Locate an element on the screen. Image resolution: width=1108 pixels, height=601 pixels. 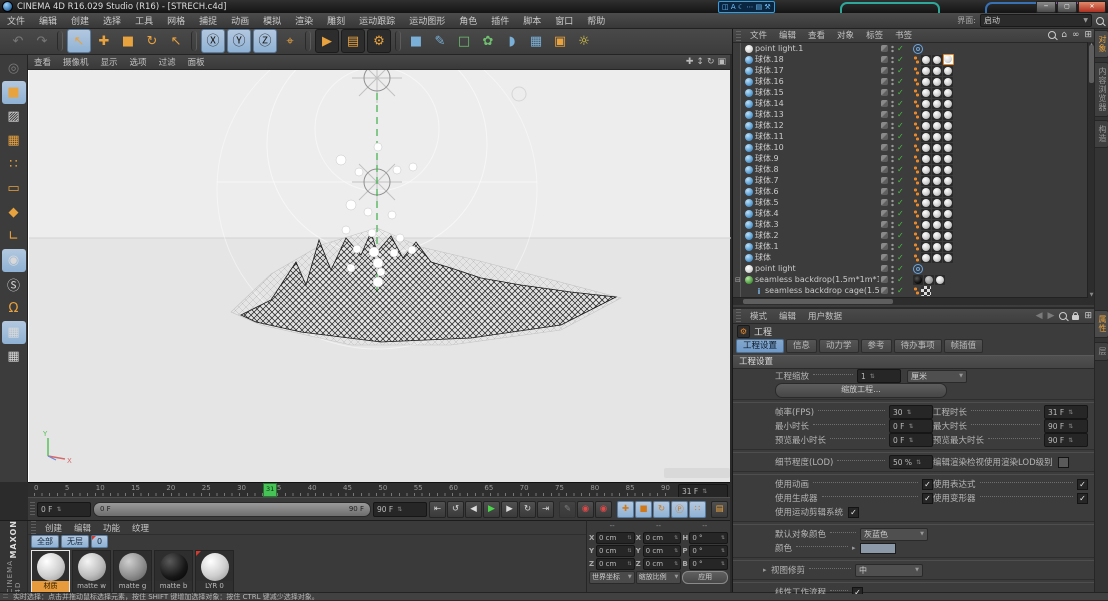
home-icon: ⌂ is located at coordinates (1064, 35).